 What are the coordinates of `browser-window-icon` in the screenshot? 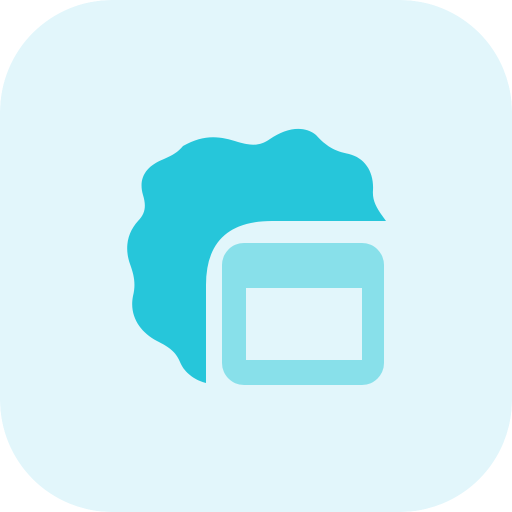 It's located at (303, 314).